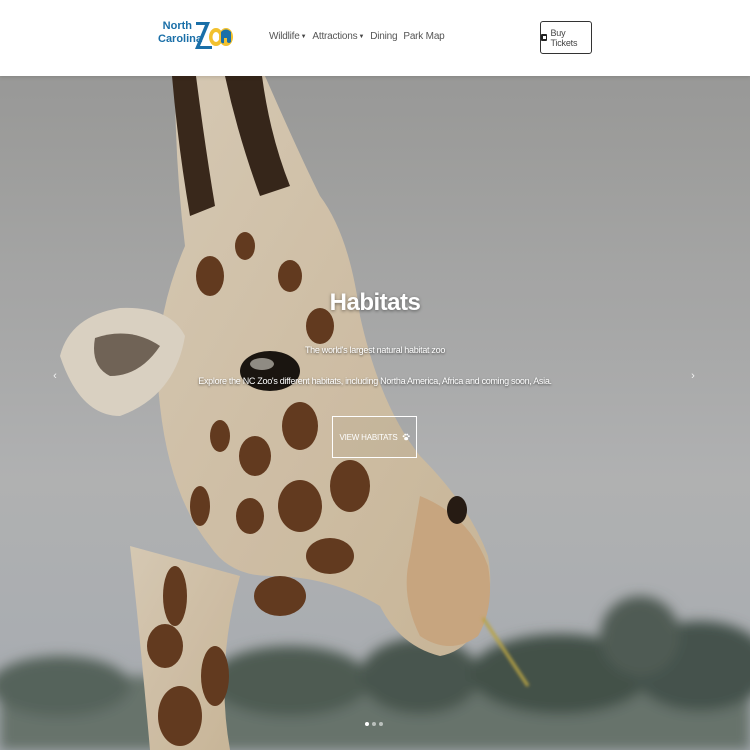 The image size is (750, 750). What do you see at coordinates (375, 302) in the screenshot?
I see `hero-title: Habitats` at bounding box center [375, 302].